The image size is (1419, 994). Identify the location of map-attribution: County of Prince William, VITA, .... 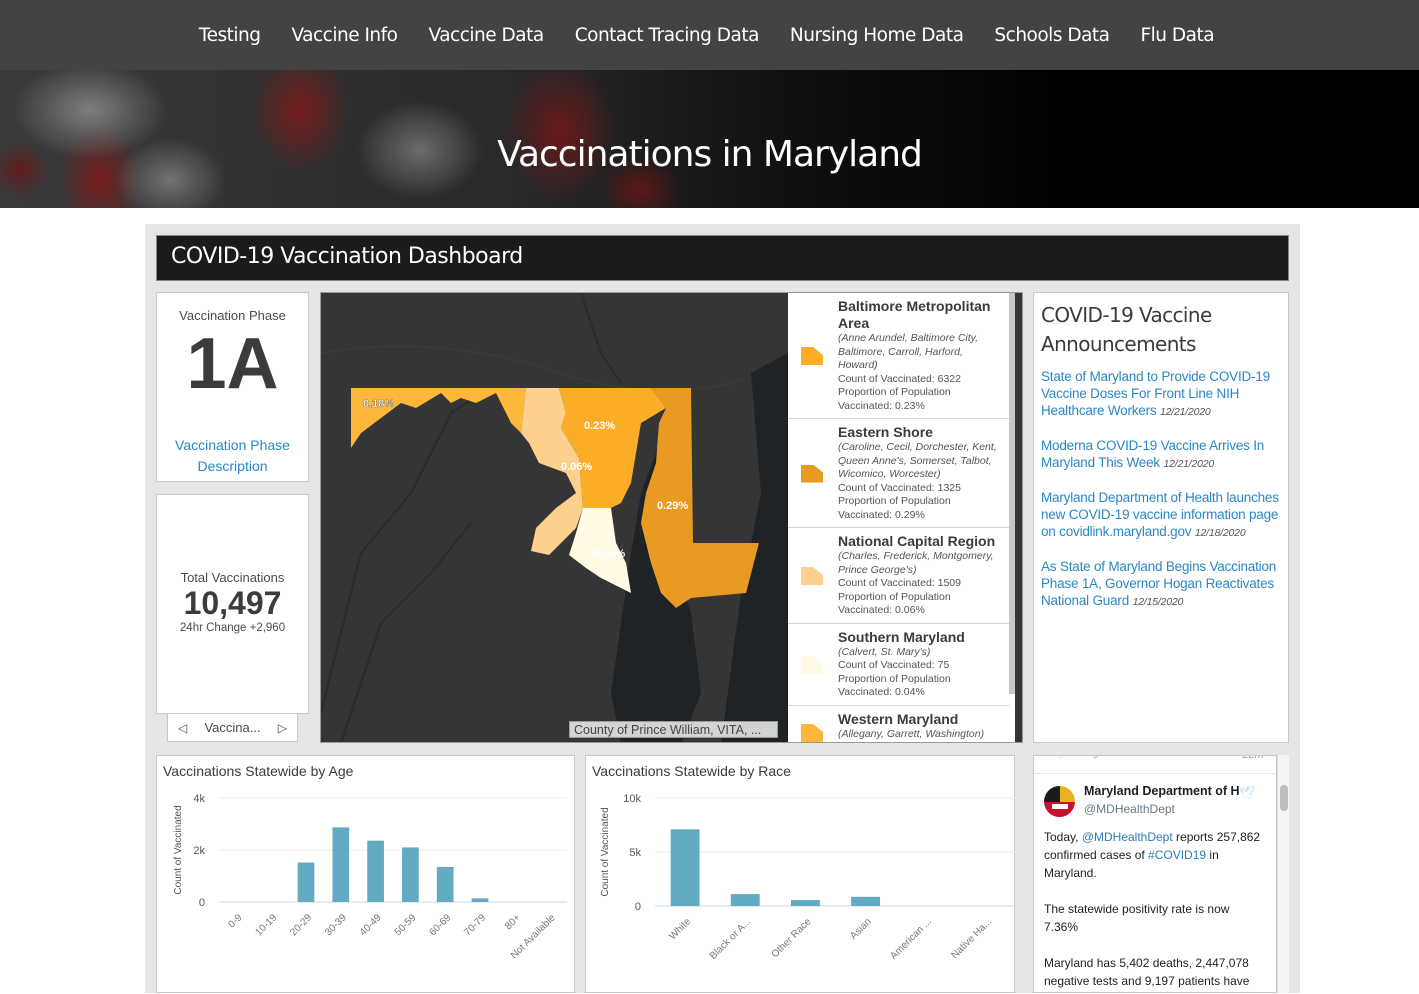
(673, 729).